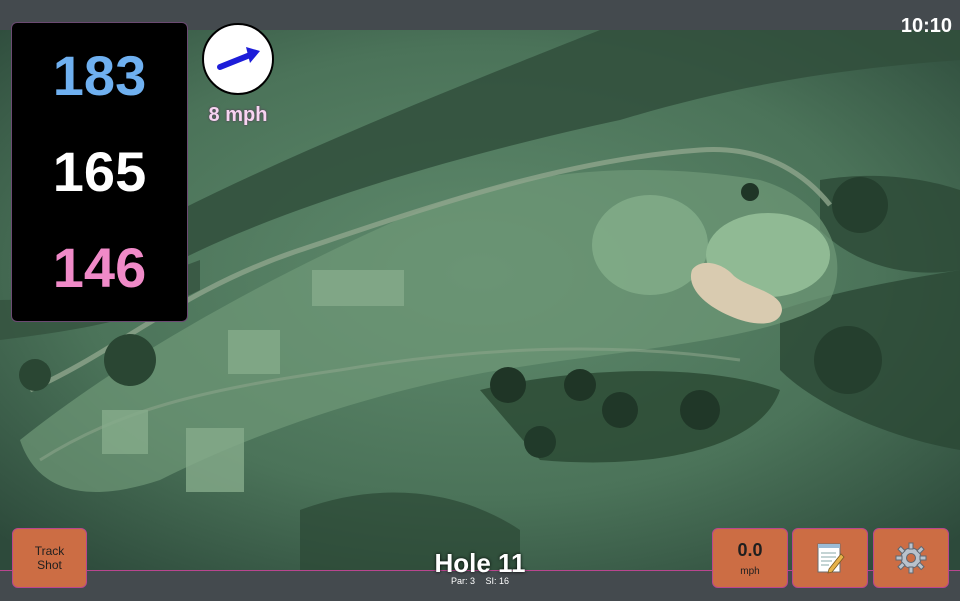  I want to click on speed-unit: mph, so click(750, 571).